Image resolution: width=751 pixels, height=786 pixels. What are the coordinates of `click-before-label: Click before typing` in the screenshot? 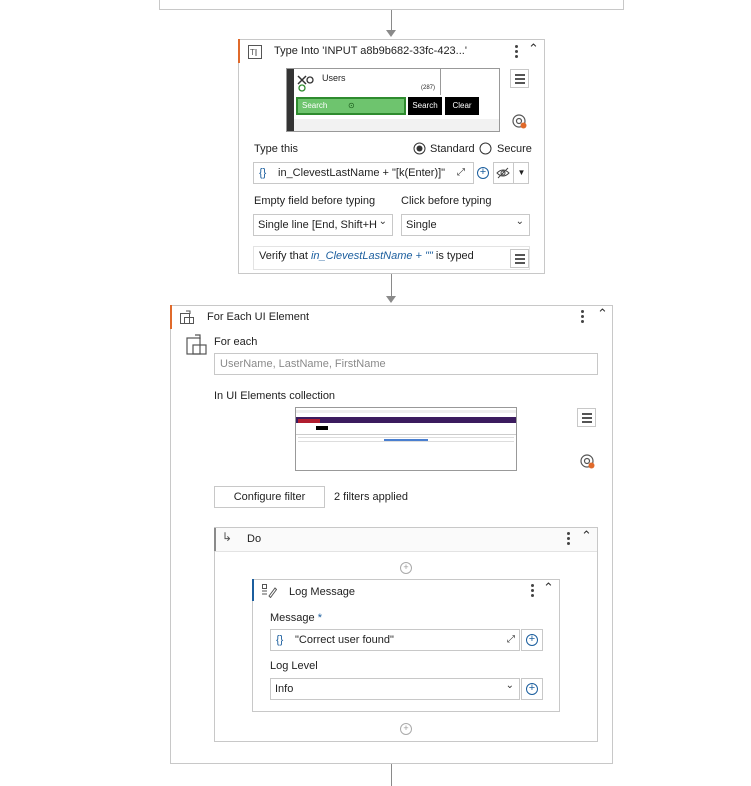 It's located at (446, 201).